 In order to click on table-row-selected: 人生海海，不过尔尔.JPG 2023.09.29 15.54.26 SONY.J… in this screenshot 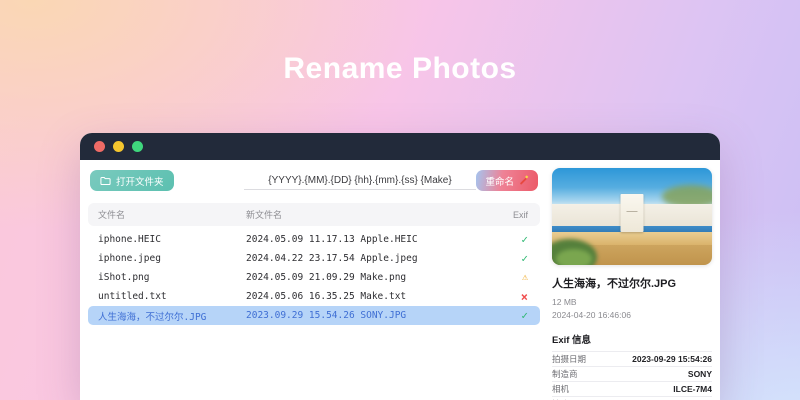, I will do `click(314, 315)`.